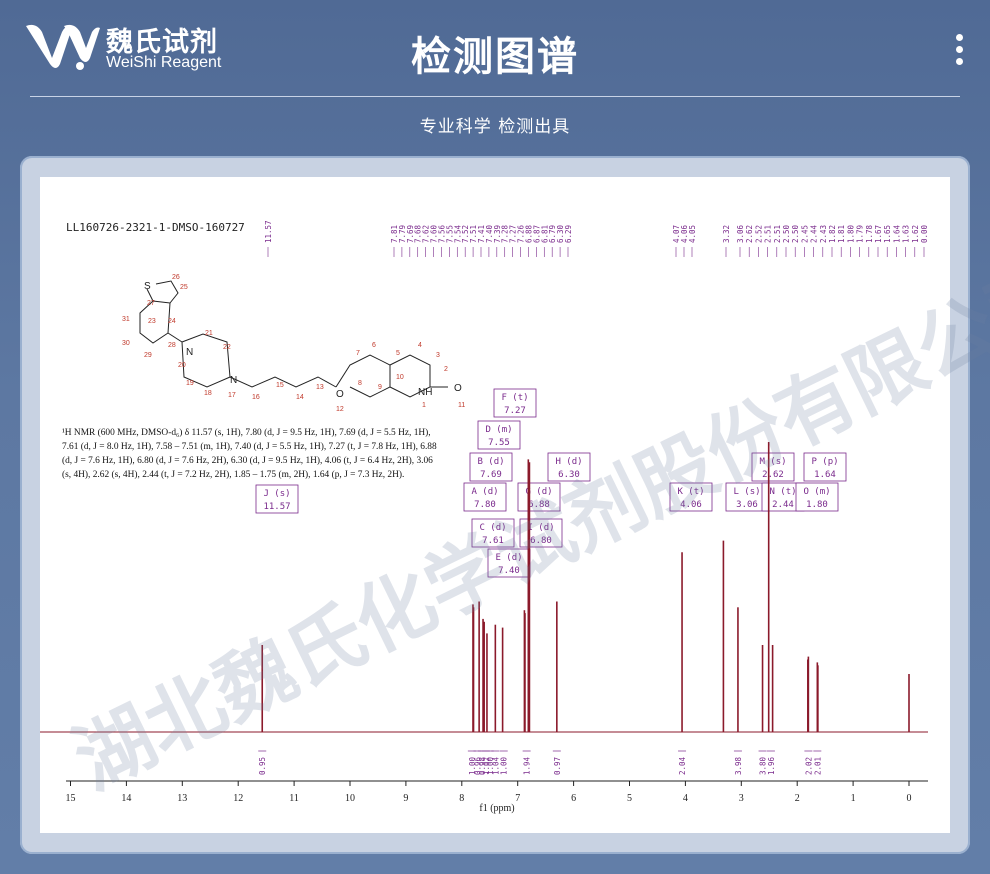 The width and height of the screenshot is (990, 874). I want to click on atom-label: O, so click(458, 388).